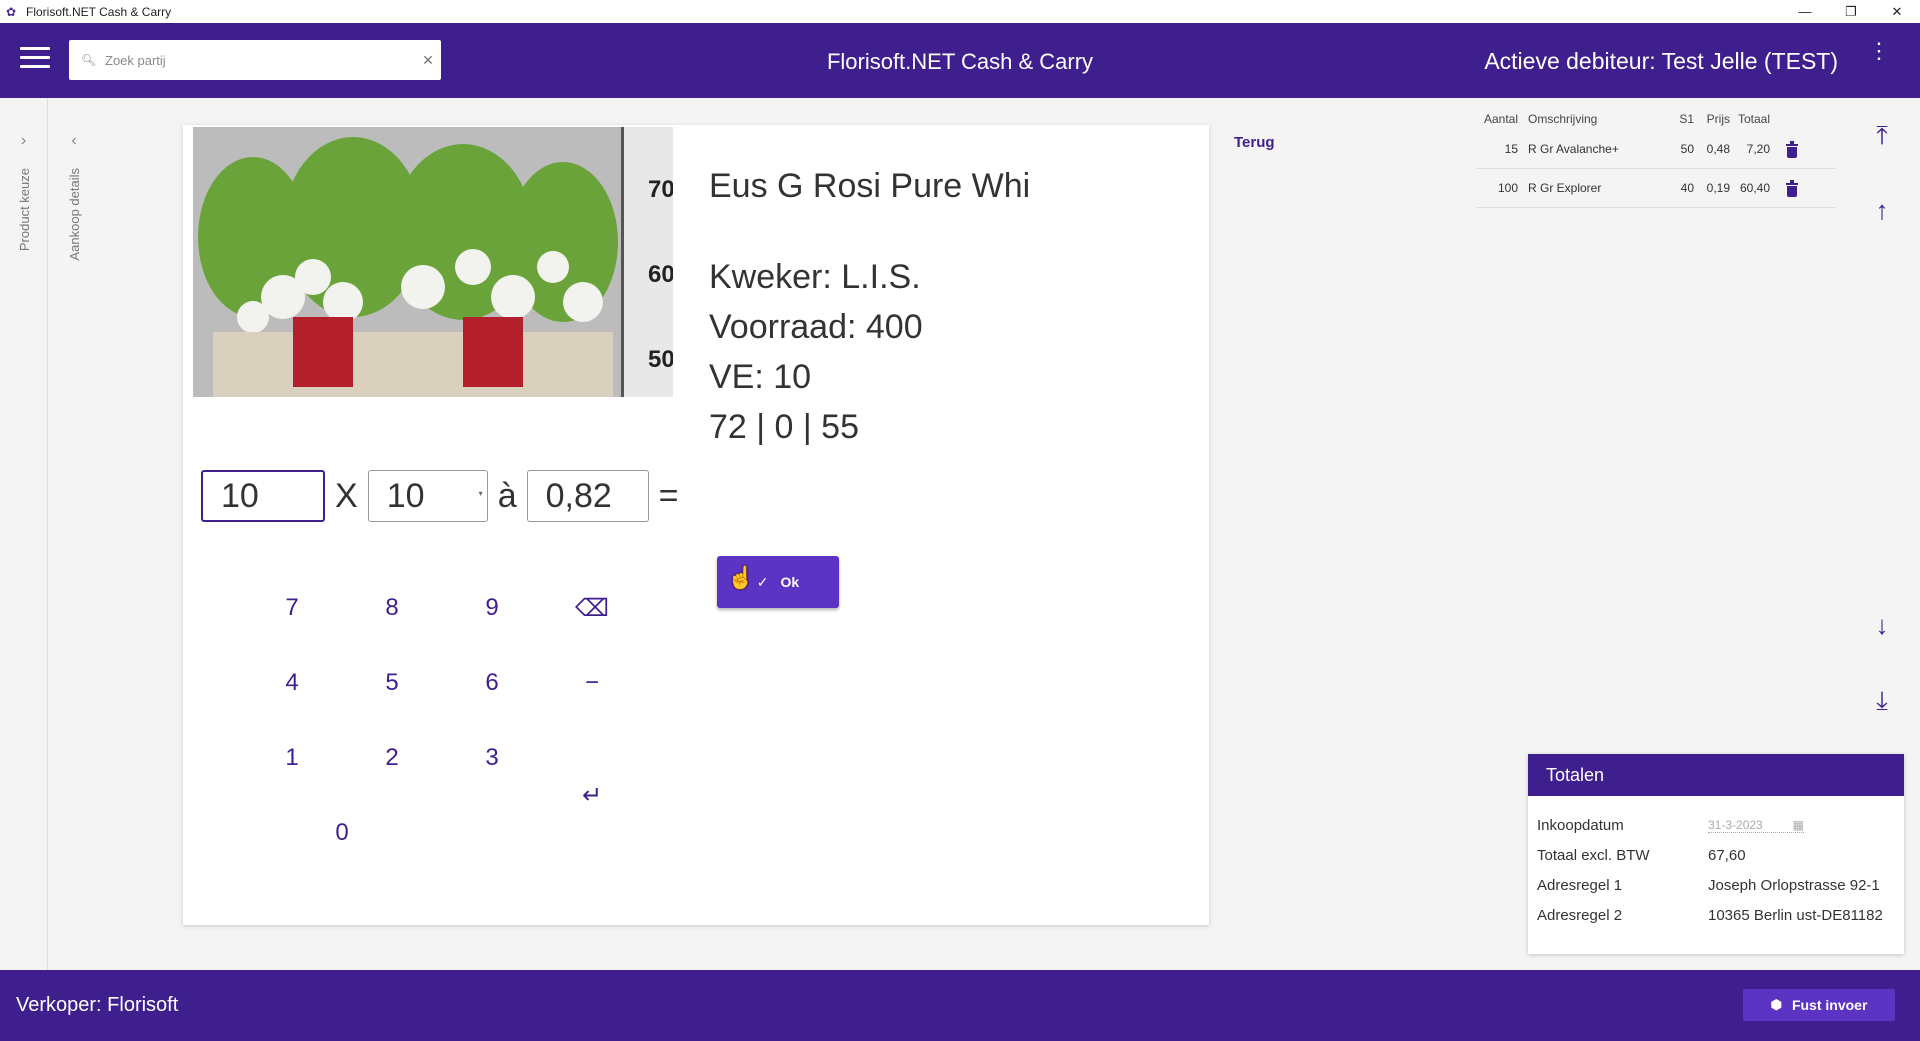 The width and height of the screenshot is (1920, 1041). I want to click on search-input, so click(260, 60).